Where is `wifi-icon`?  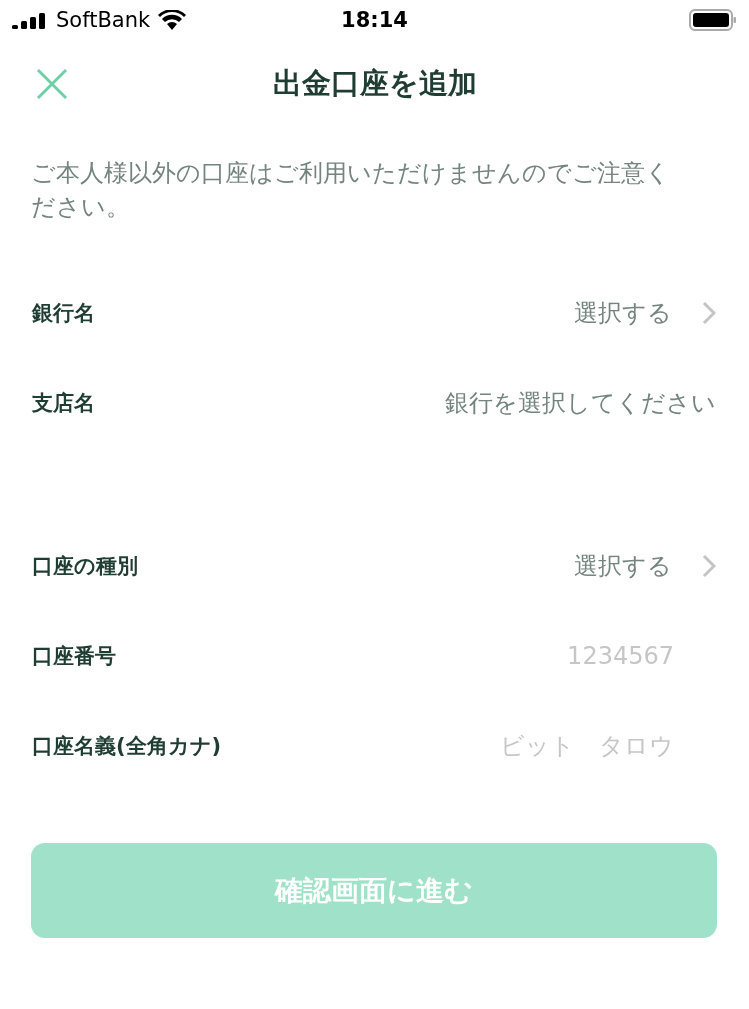 wifi-icon is located at coordinates (172, 20).